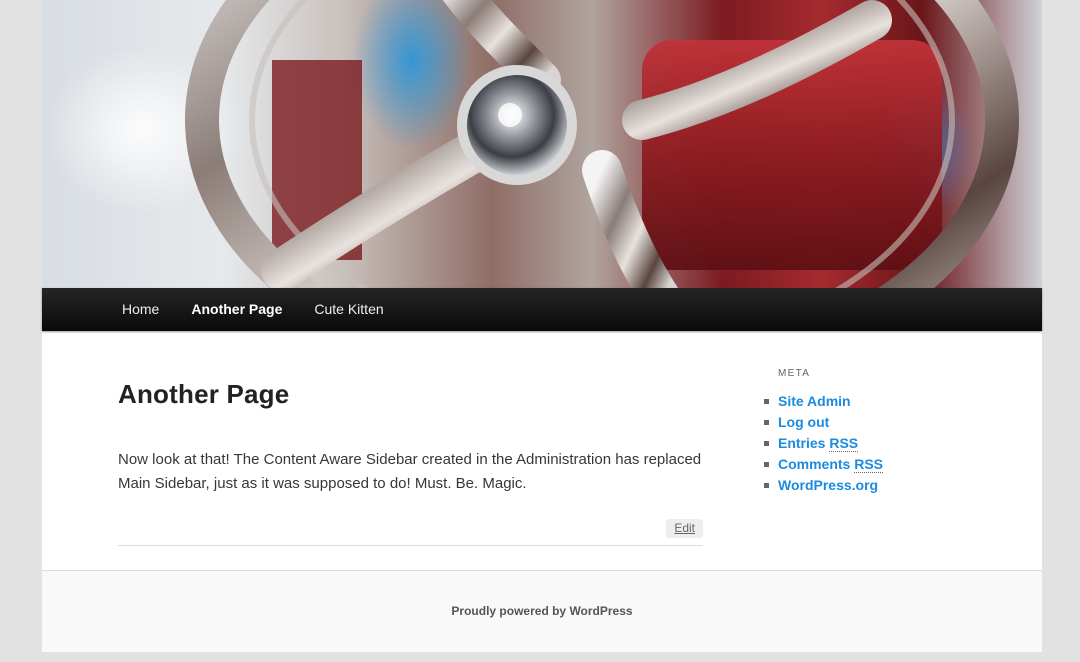 The image size is (1080, 662). I want to click on meta-item-entries-rss: Entries RSS, so click(881, 443).